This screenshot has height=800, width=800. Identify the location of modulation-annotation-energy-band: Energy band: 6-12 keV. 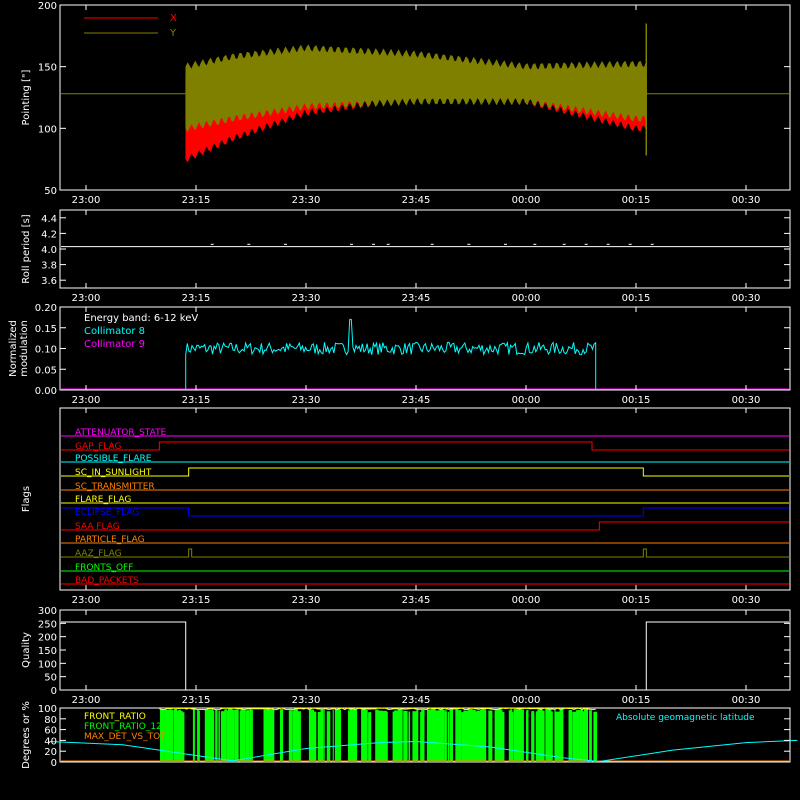
(141, 318).